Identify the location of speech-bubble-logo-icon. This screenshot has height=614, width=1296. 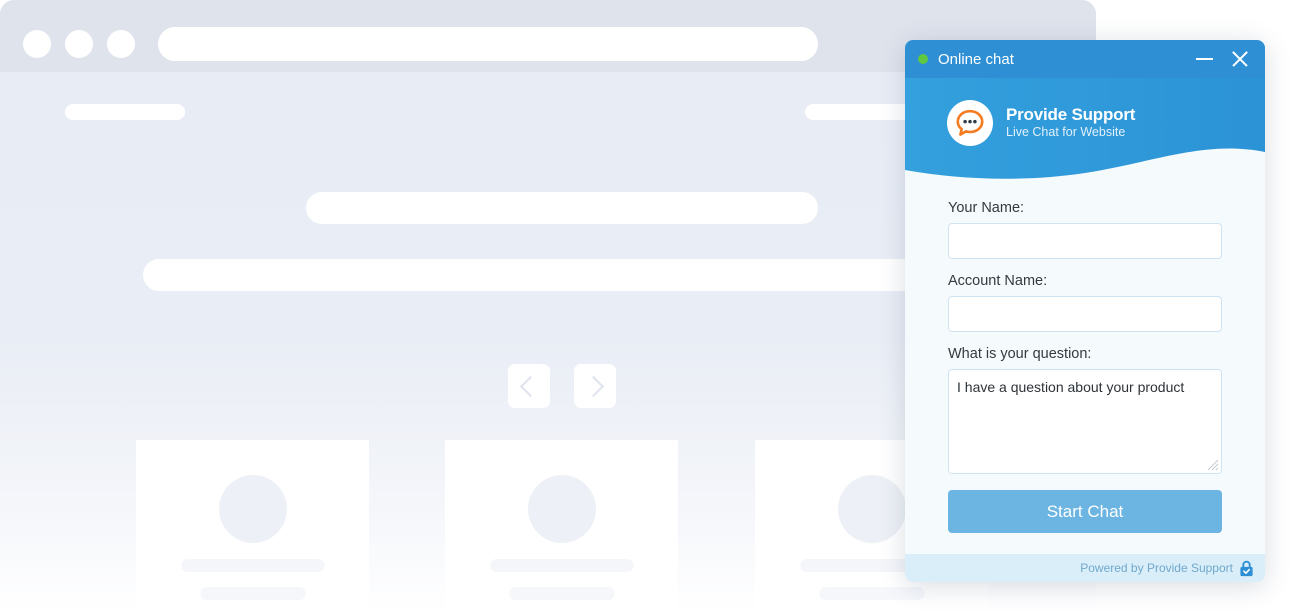
(970, 123).